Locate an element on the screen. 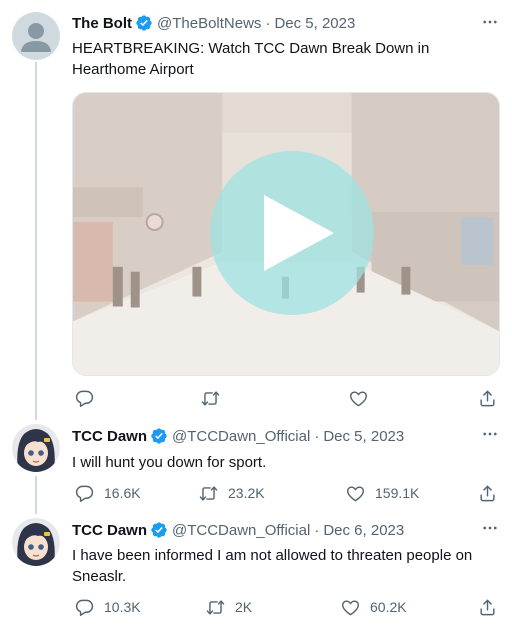 The height and width of the screenshot is (628, 512). author-name: The Bolt is located at coordinates (102, 23).